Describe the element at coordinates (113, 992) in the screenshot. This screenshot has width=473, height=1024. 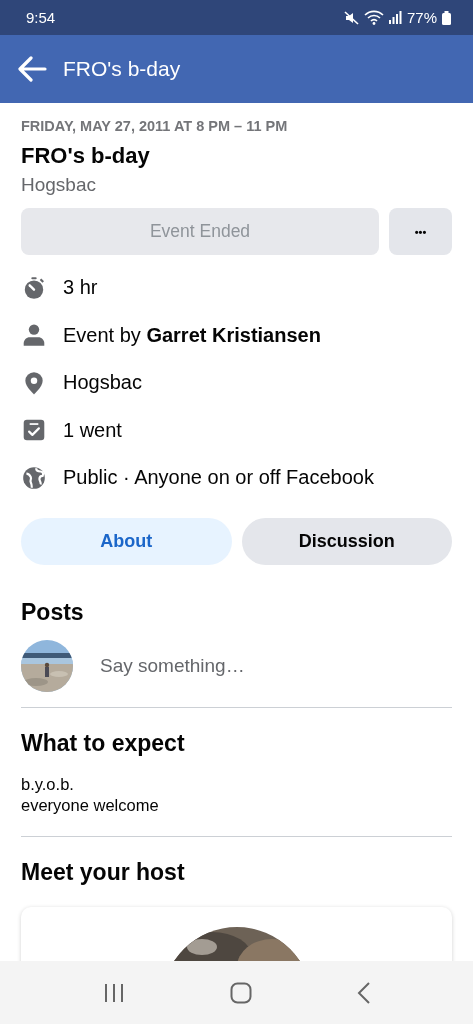
I see `recent-apps-icon` at that location.